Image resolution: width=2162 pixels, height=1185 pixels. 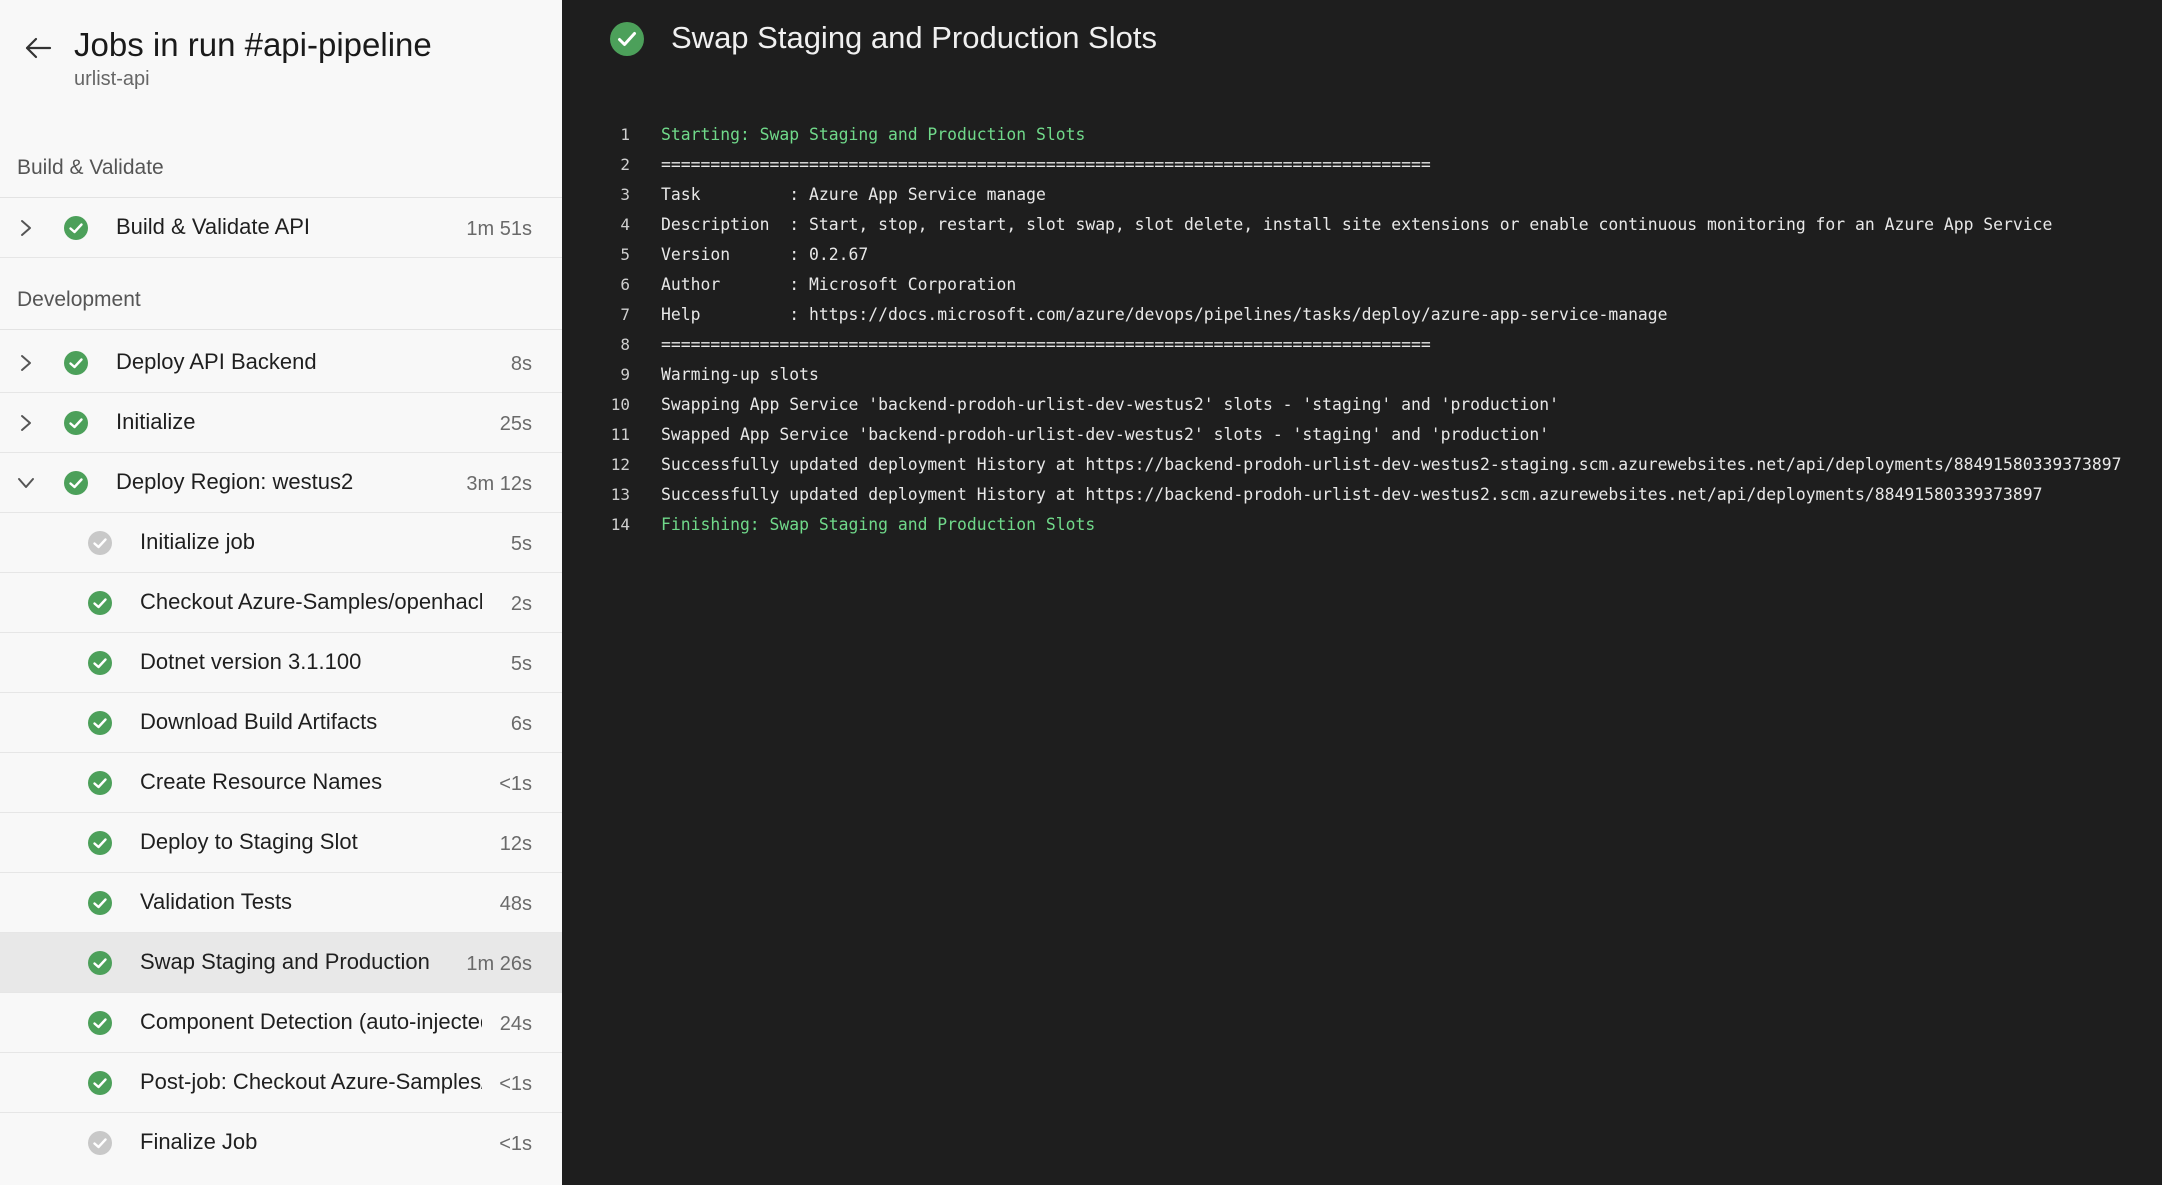 What do you see at coordinates (499, 484) in the screenshot?
I see `job-duration: 3m 12s` at bounding box center [499, 484].